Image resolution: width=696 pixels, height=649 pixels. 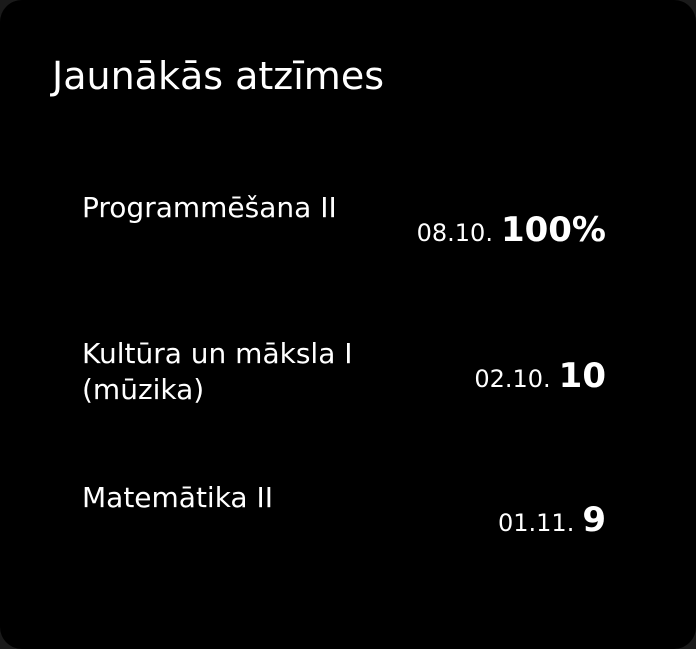 I want to click on grade-info: 08.10. 100%, so click(x=511, y=230).